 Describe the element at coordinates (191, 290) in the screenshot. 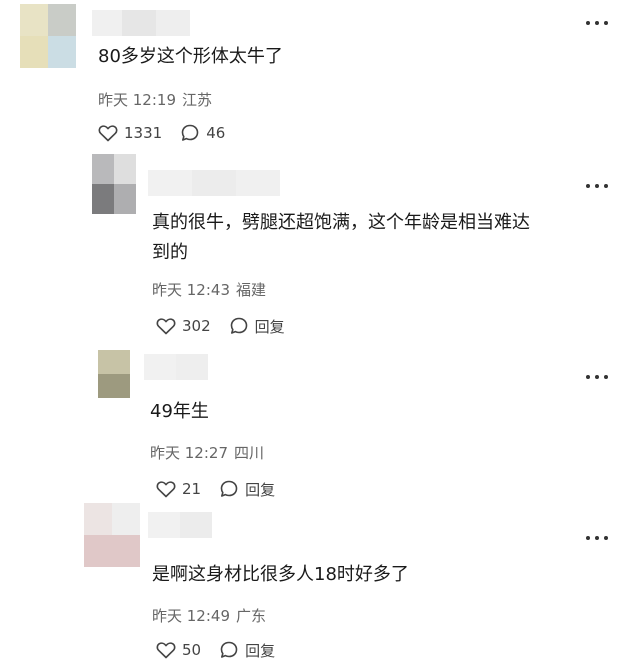

I see `comment-time: 昨天 12:43` at that location.